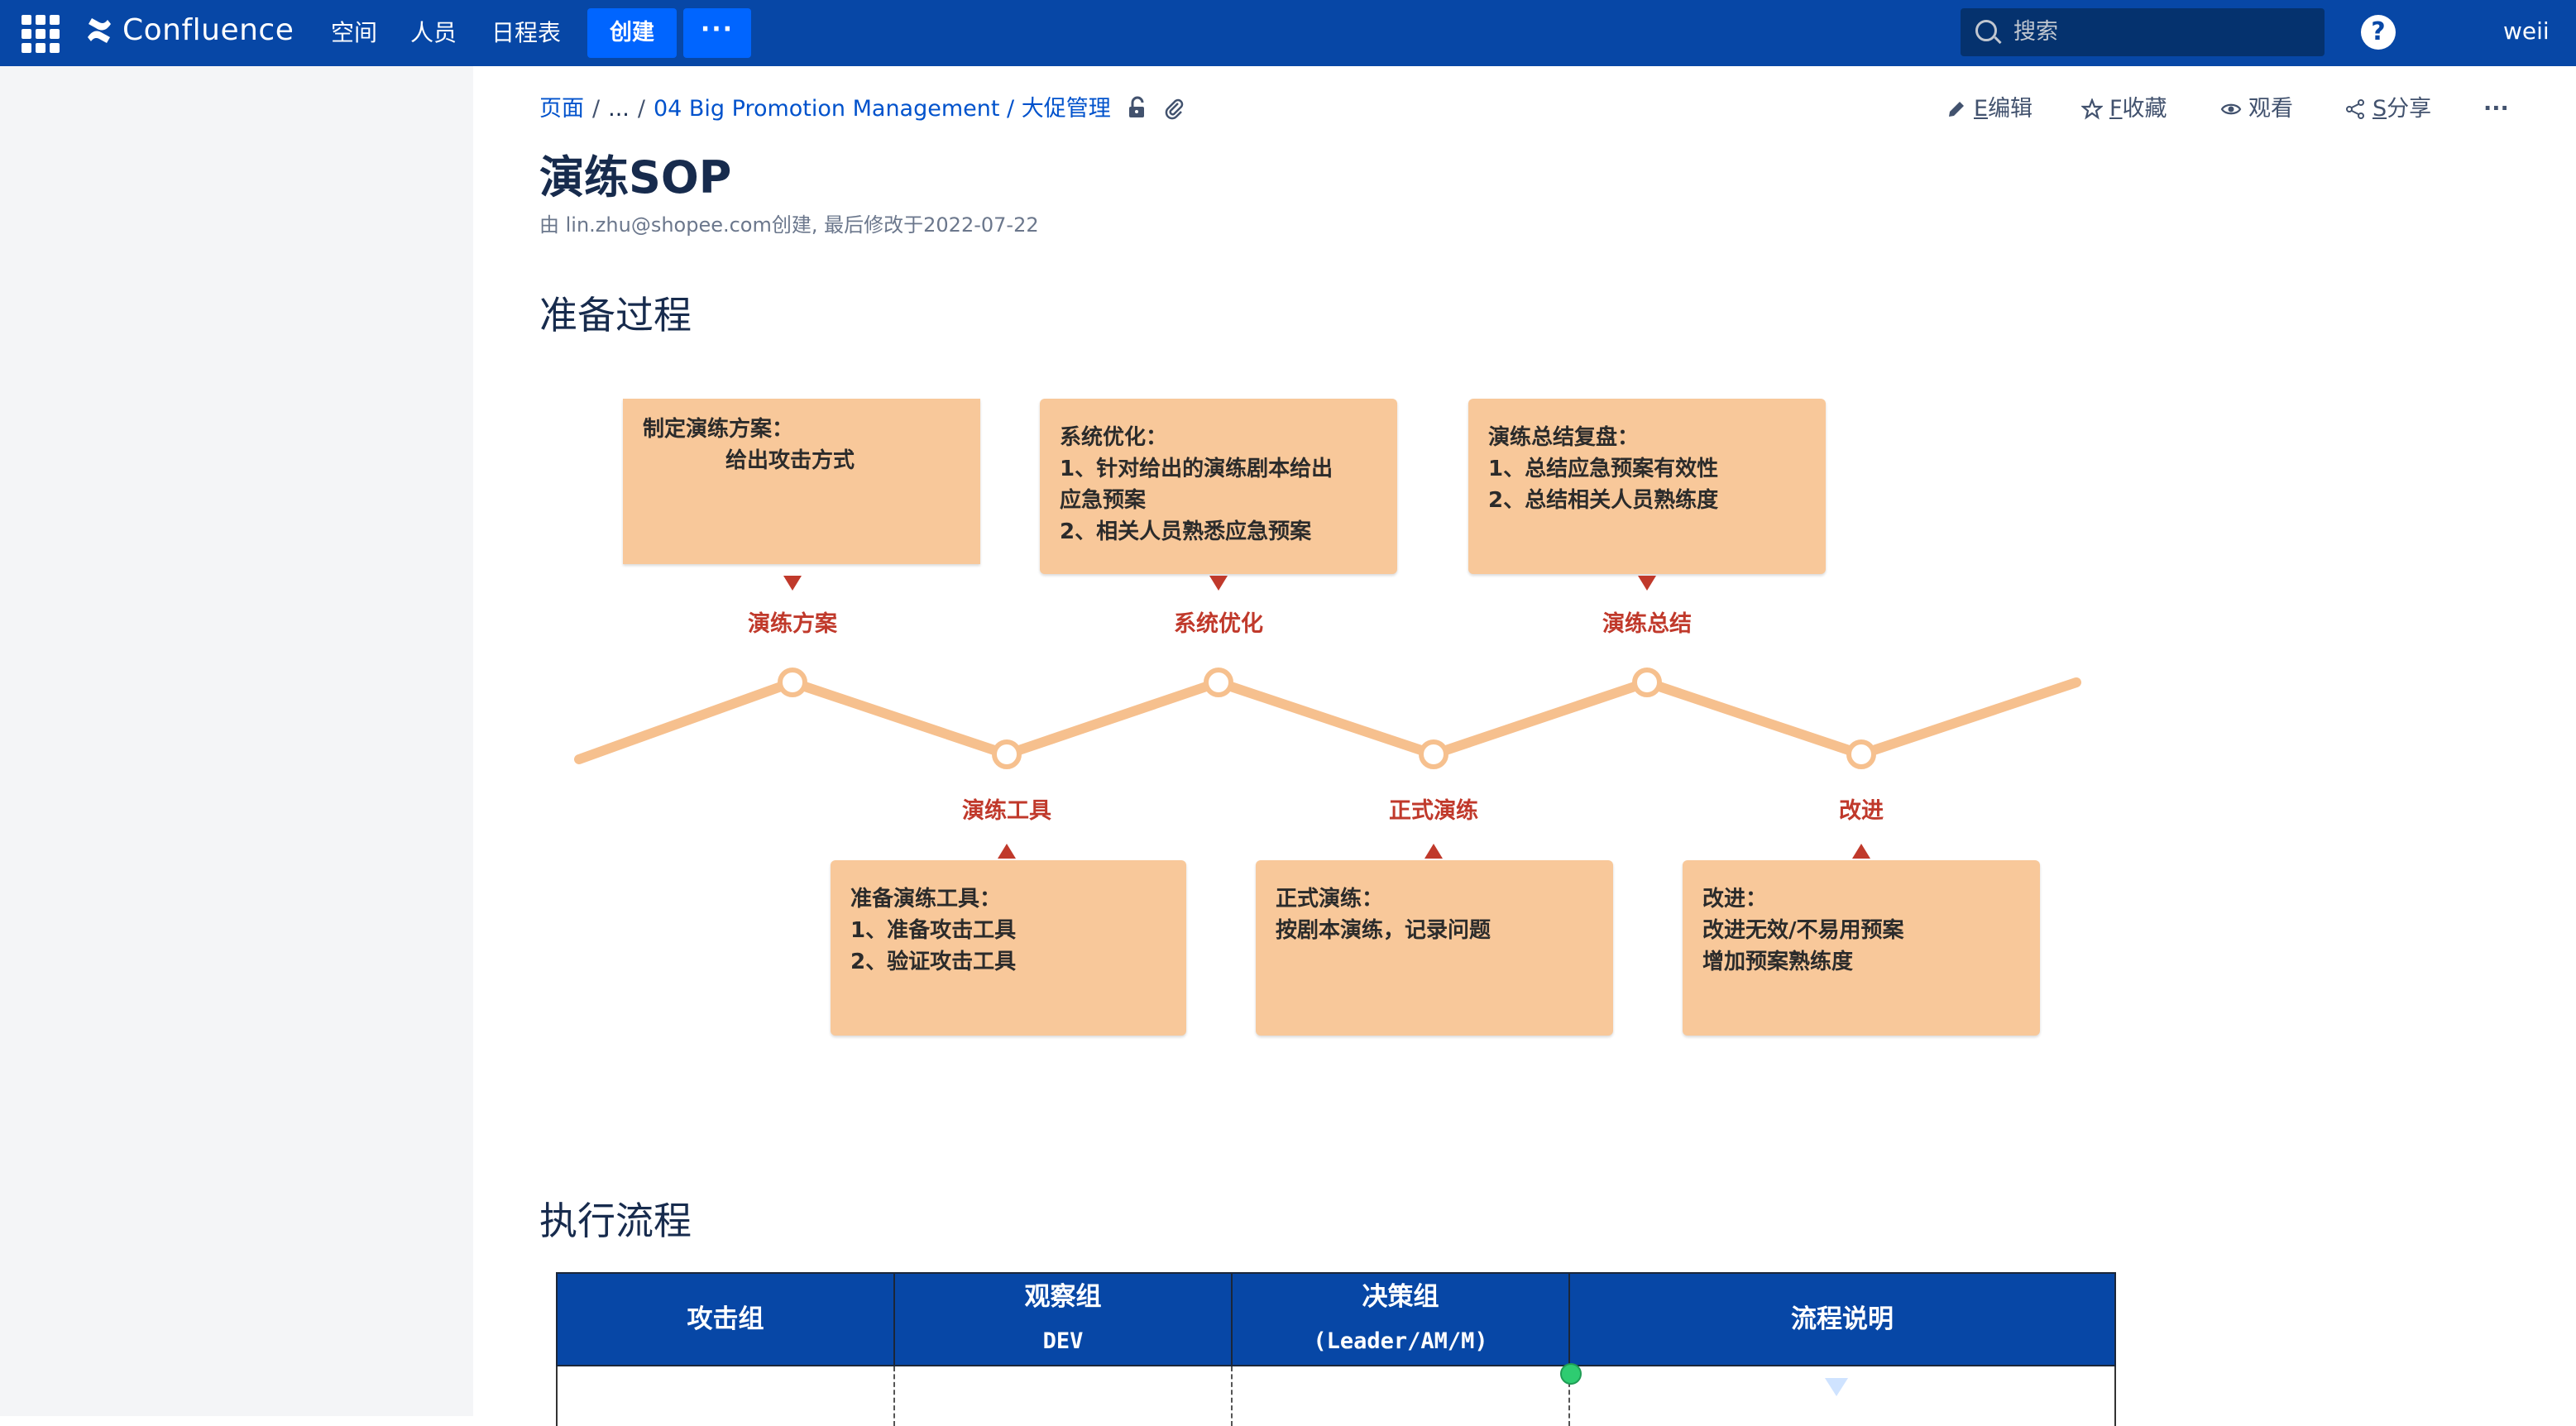 The image size is (2576, 1426). I want to click on share-icon, so click(2355, 109).